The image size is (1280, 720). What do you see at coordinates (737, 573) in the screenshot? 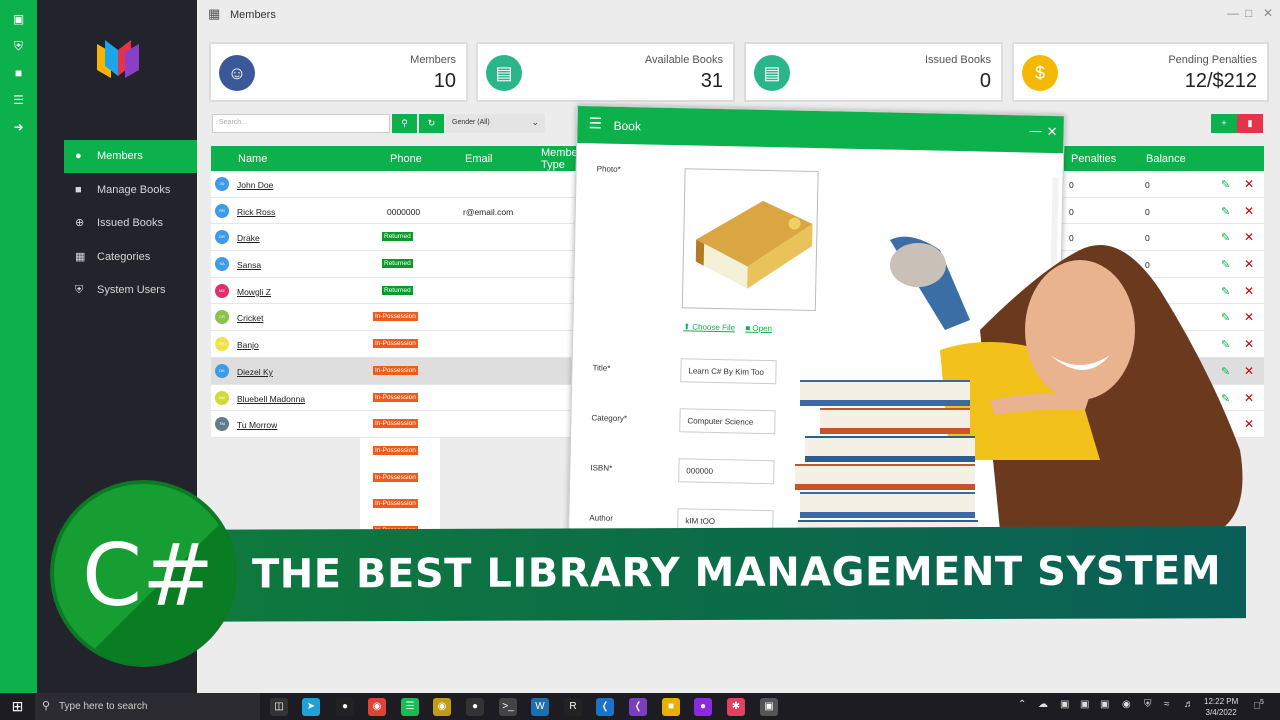
I see `banner-text: THE BEST LIBRARY MANAGEMENT SYSTEM` at bounding box center [737, 573].